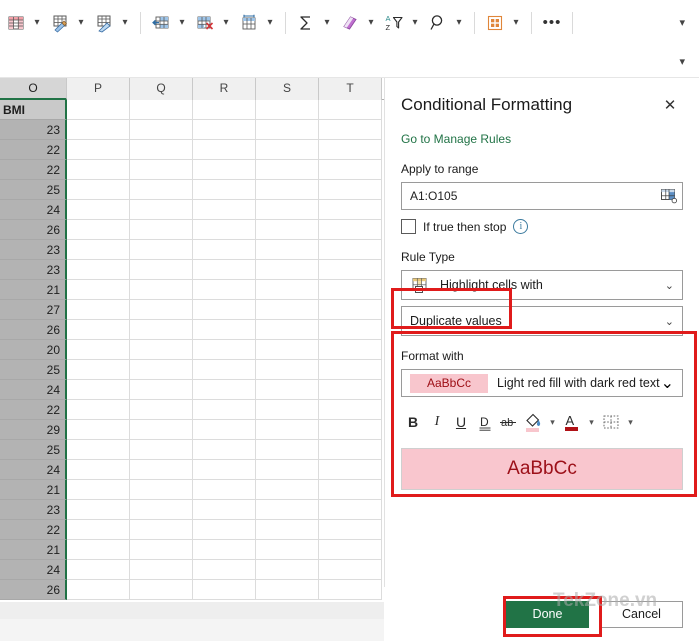  Describe the element at coordinates (33, 170) in the screenshot. I see `cell-o4: 22` at that location.